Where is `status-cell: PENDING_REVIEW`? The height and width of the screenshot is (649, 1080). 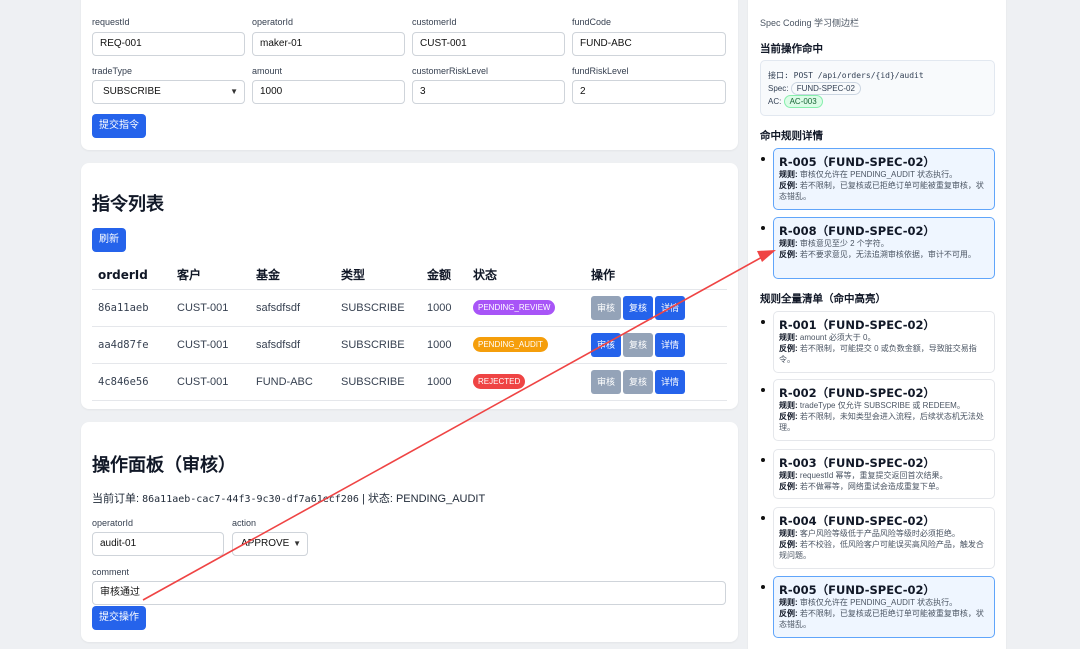 status-cell: PENDING_REVIEW is located at coordinates (526, 308).